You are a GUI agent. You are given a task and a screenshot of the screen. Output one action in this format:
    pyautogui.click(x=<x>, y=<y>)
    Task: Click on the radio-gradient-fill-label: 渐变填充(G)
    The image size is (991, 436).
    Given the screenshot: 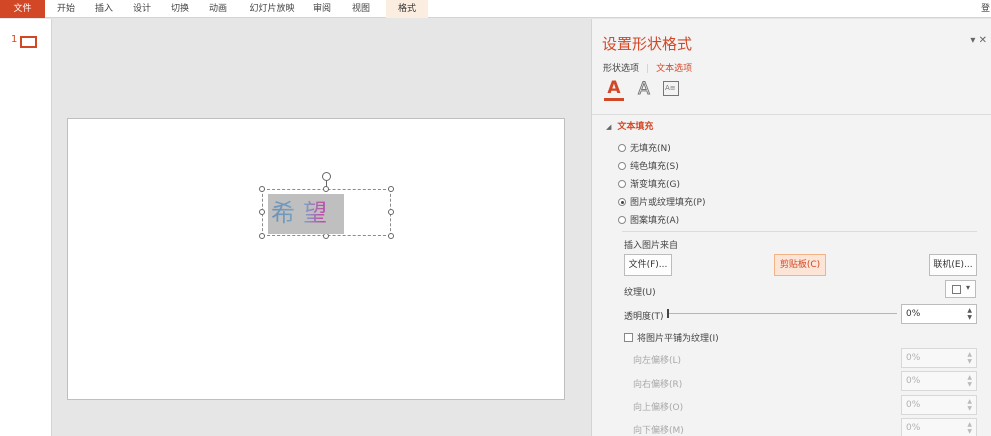 What is the action you would take?
    pyautogui.click(x=655, y=185)
    